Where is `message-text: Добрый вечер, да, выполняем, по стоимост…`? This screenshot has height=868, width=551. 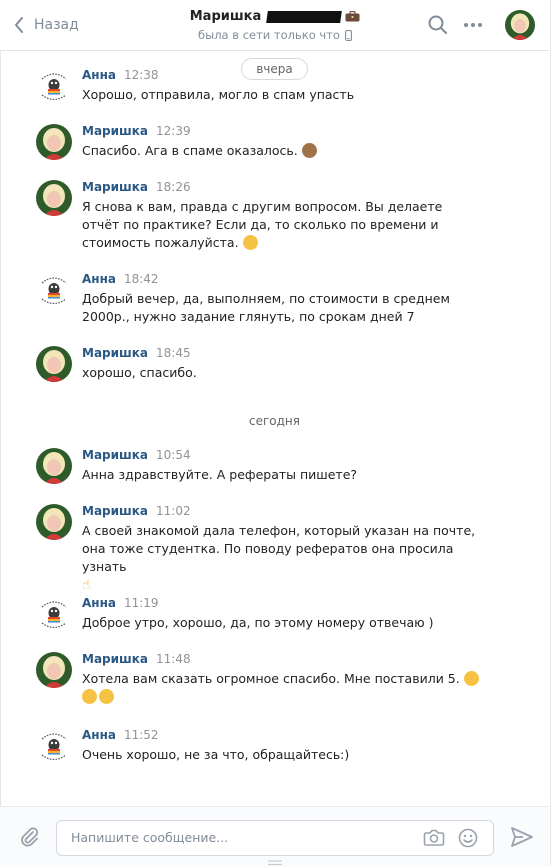 message-text: Добрый вечер, да, выполняем, по стоимост… is located at coordinates (266, 307).